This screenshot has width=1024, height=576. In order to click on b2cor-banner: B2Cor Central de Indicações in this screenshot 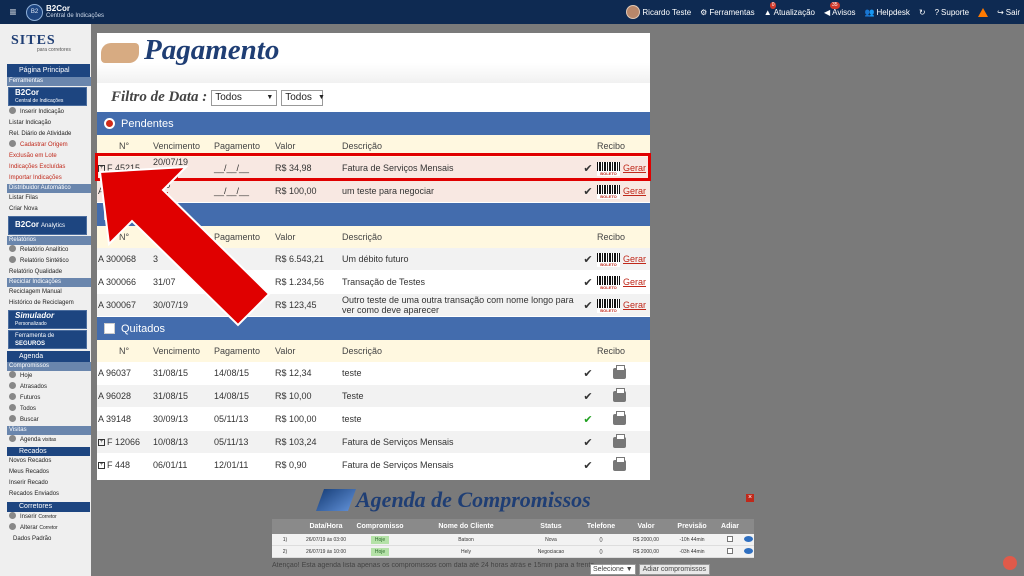, I will do `click(47, 96)`.